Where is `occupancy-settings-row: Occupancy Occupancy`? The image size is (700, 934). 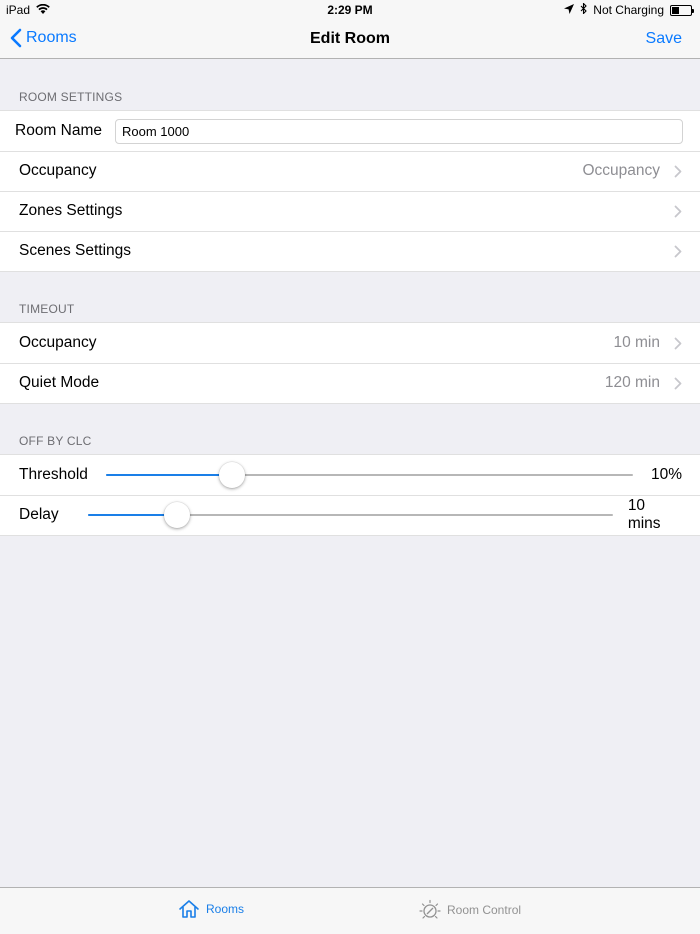
occupancy-settings-row: Occupancy Occupancy is located at coordinates (350, 171).